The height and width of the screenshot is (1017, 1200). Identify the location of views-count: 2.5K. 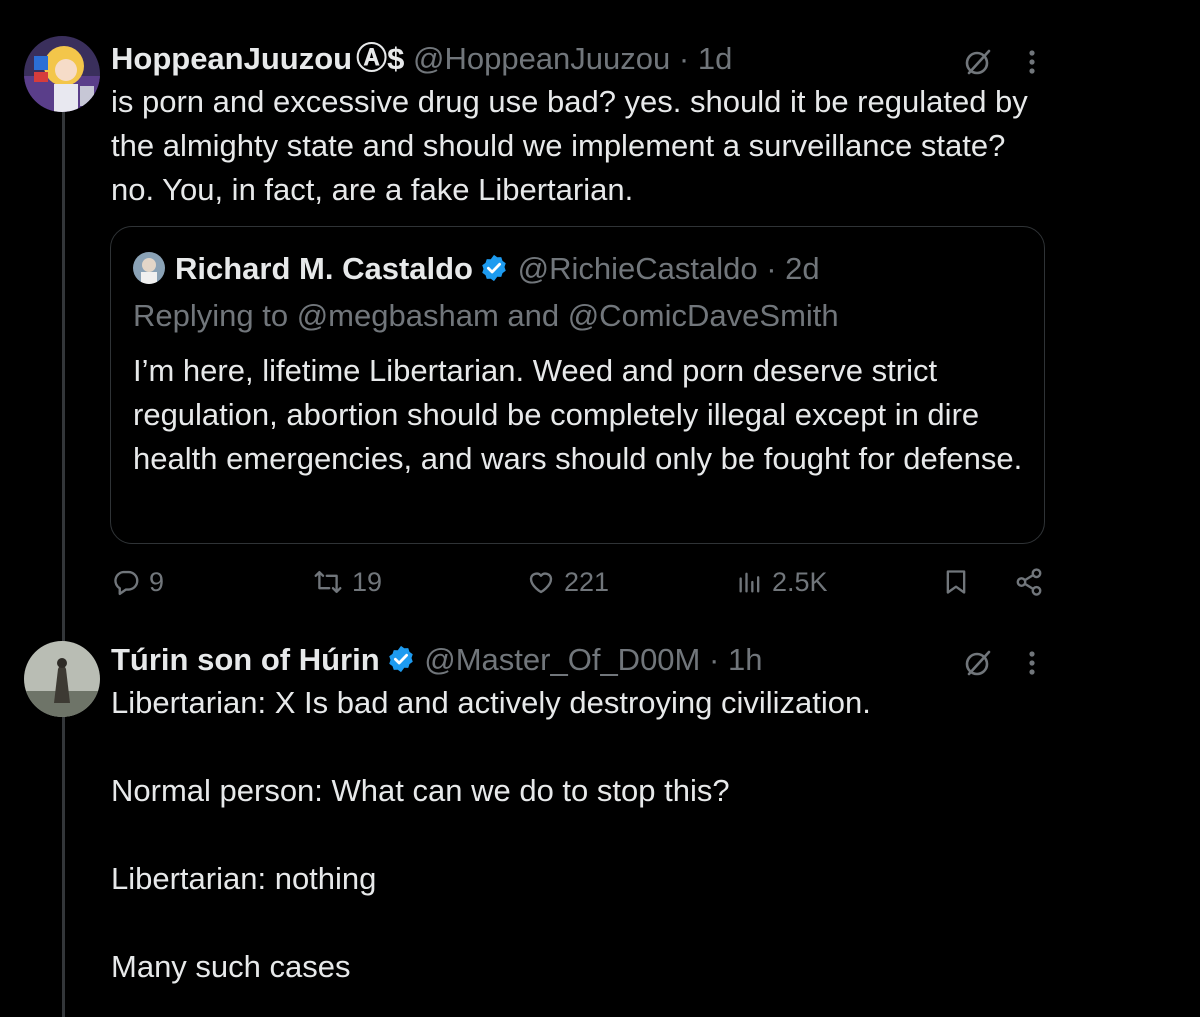
(800, 581).